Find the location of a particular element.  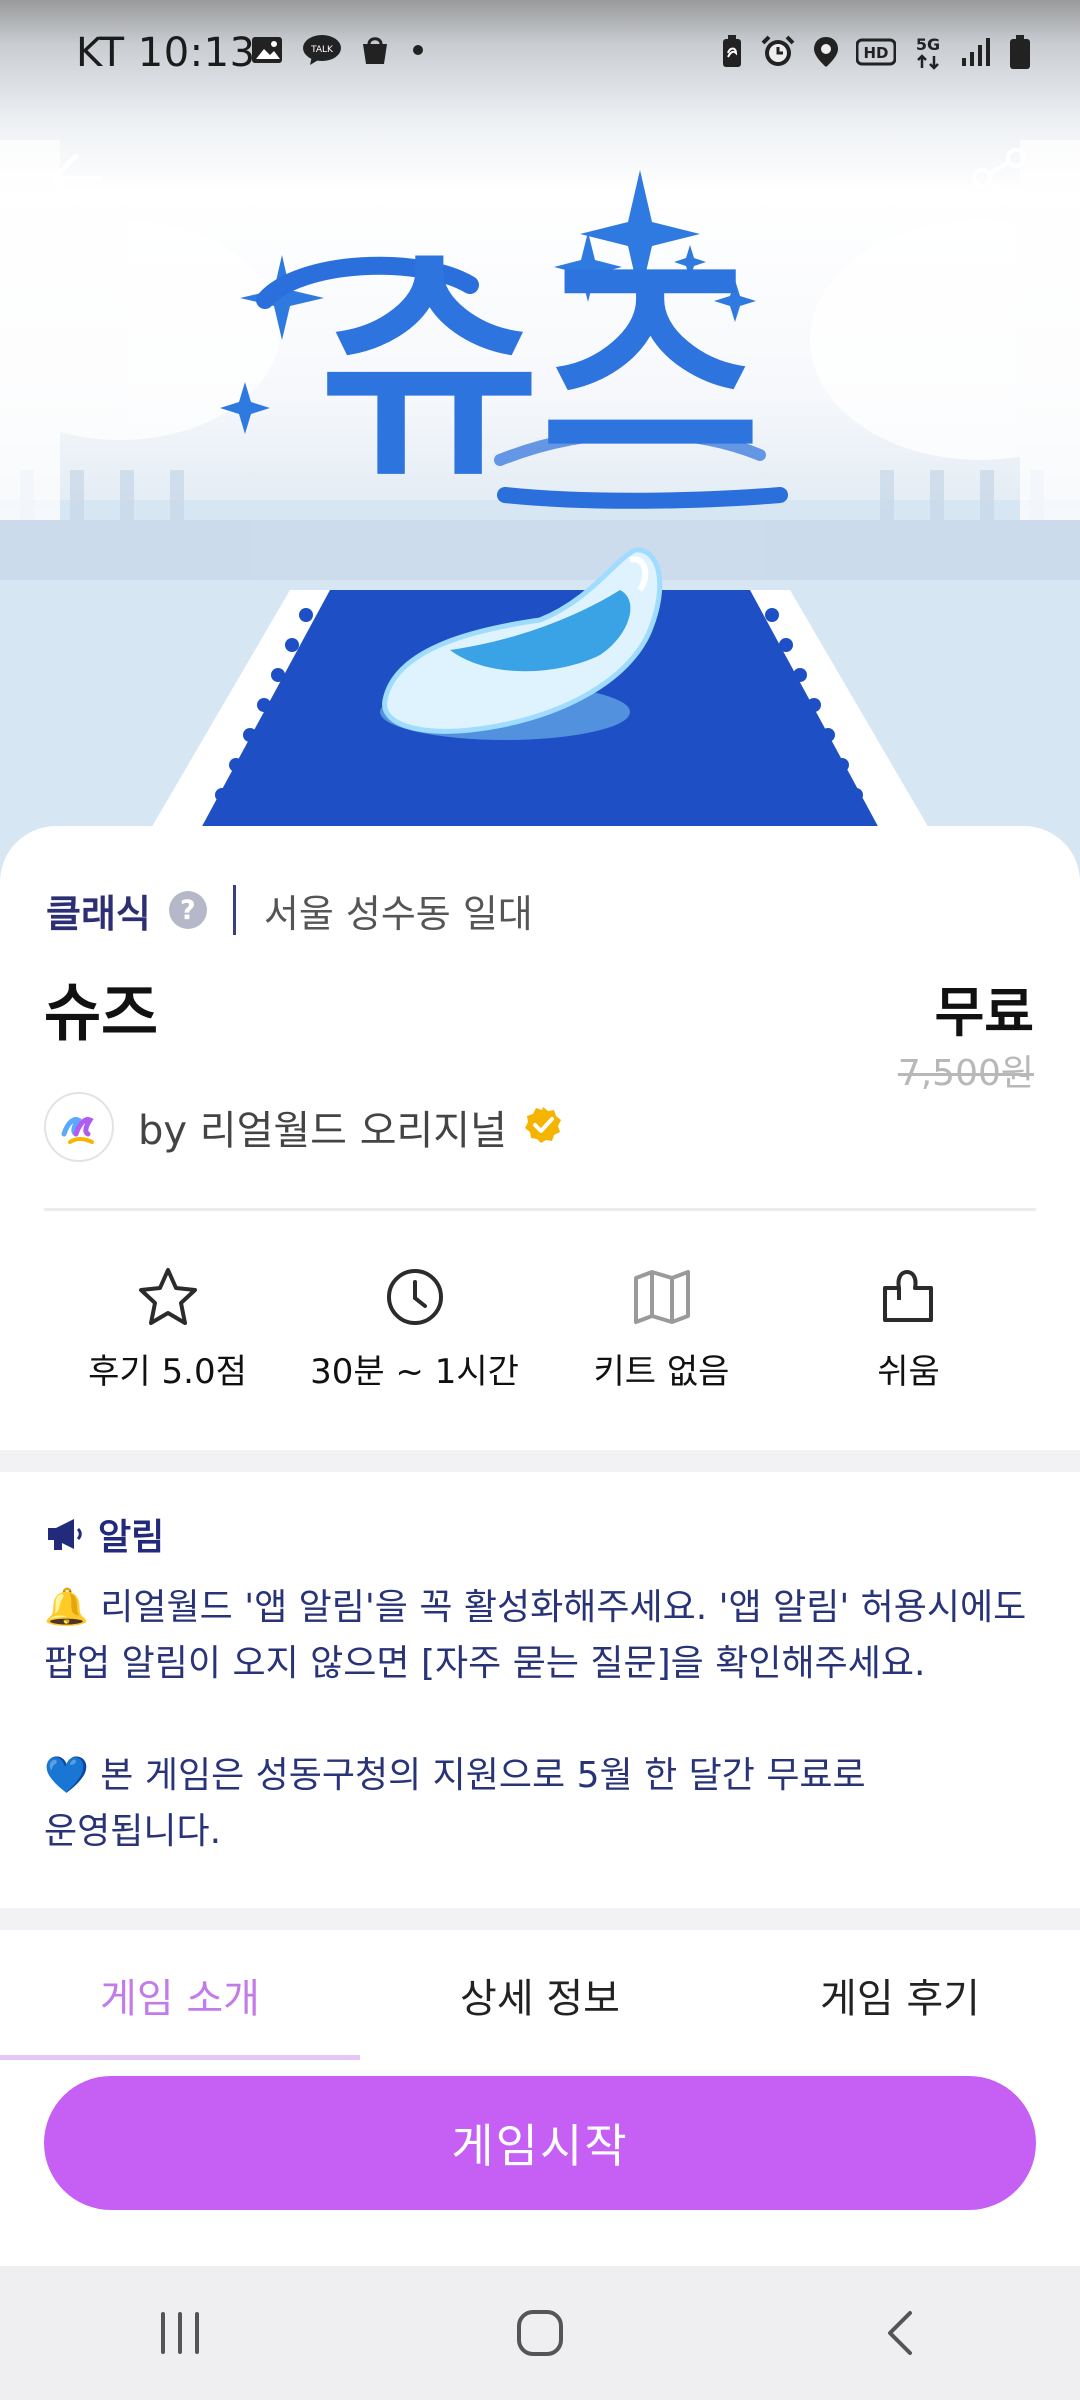

notice-heading: 알림 is located at coordinates (544, 1534).